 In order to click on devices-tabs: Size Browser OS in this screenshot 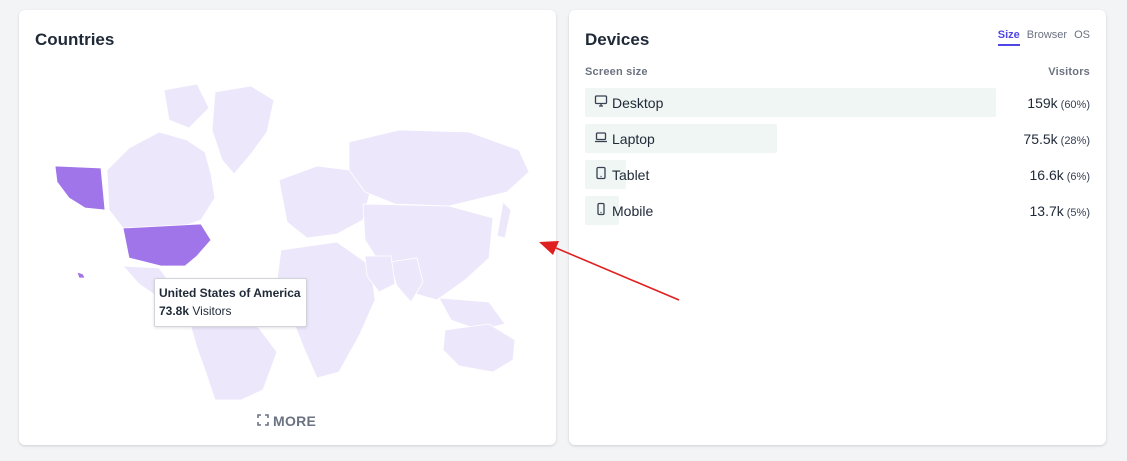, I will do `click(1043, 37)`.